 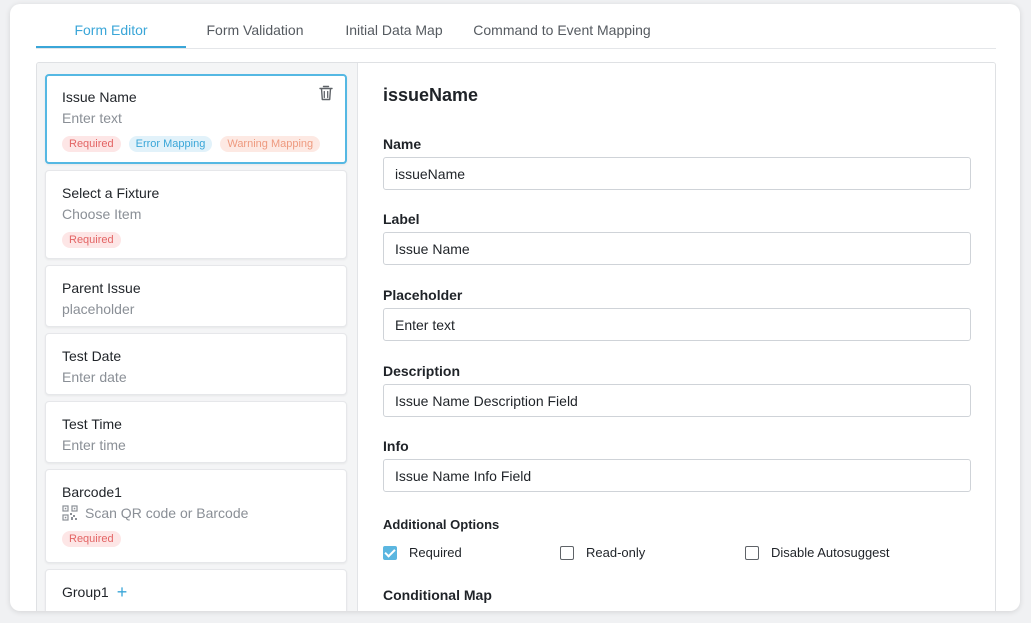 I want to click on field-card-title: Group1, so click(x=85, y=592).